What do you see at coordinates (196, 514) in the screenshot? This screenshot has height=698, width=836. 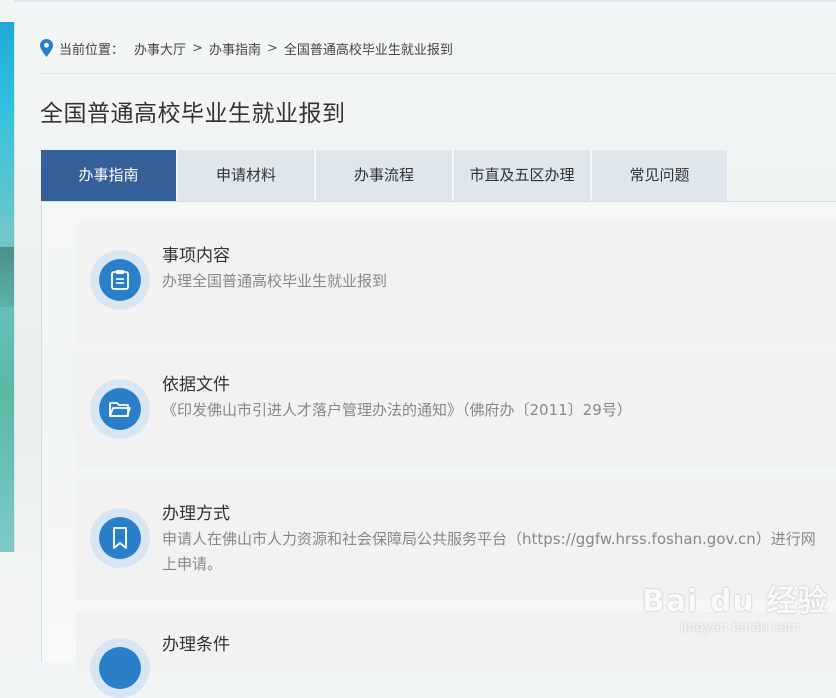 I see `section-title: 办理方式` at bounding box center [196, 514].